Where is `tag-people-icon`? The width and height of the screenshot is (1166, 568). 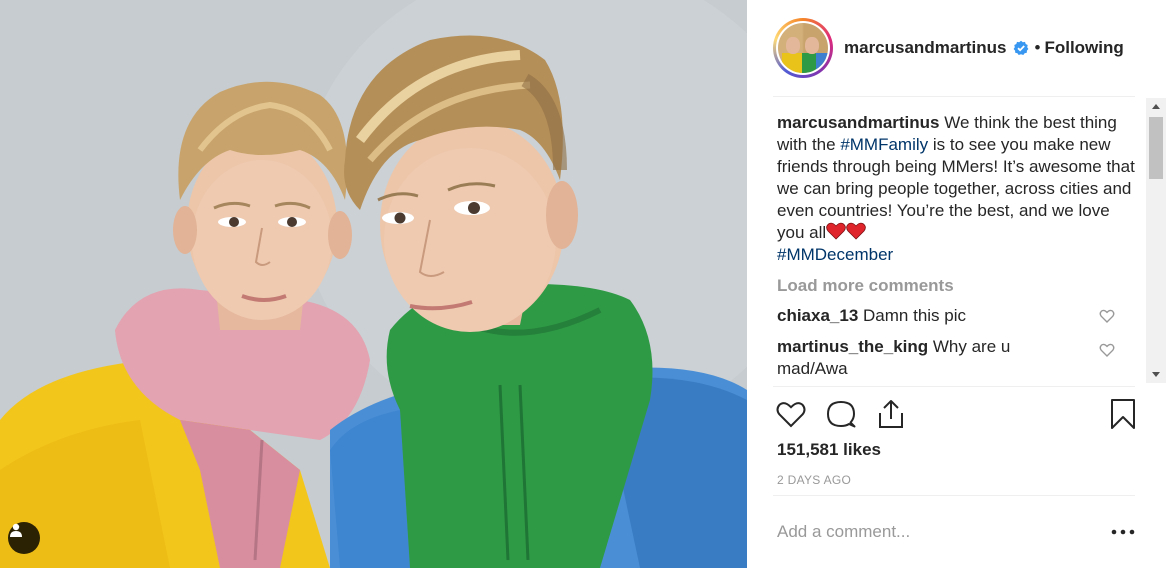
tag-people-icon is located at coordinates (16, 530).